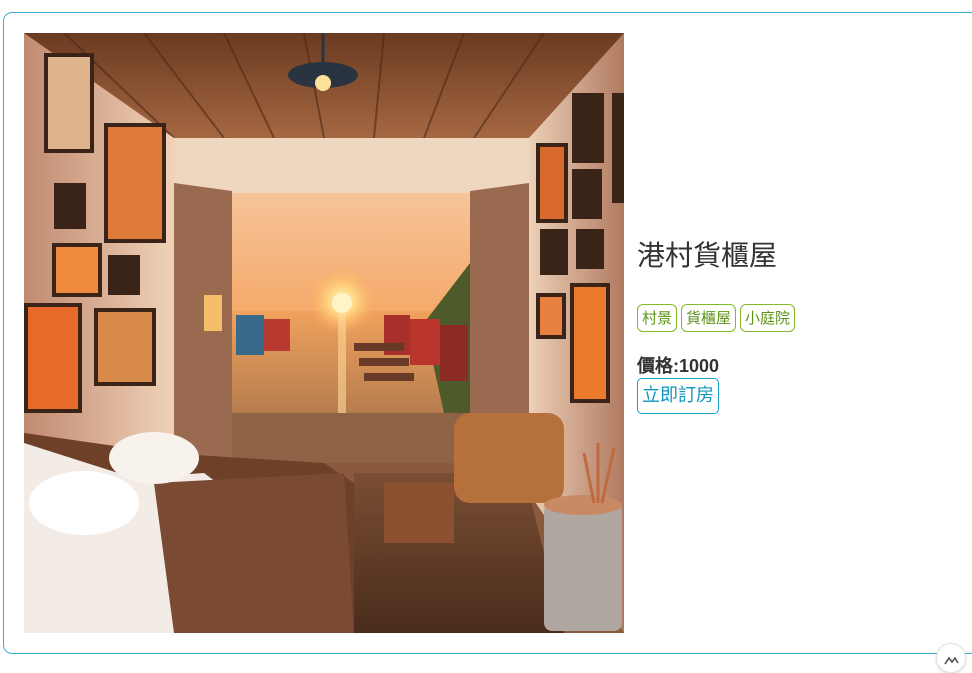 This screenshot has width=972, height=673. I want to click on tag-small-garden: 小庭院, so click(768, 318).